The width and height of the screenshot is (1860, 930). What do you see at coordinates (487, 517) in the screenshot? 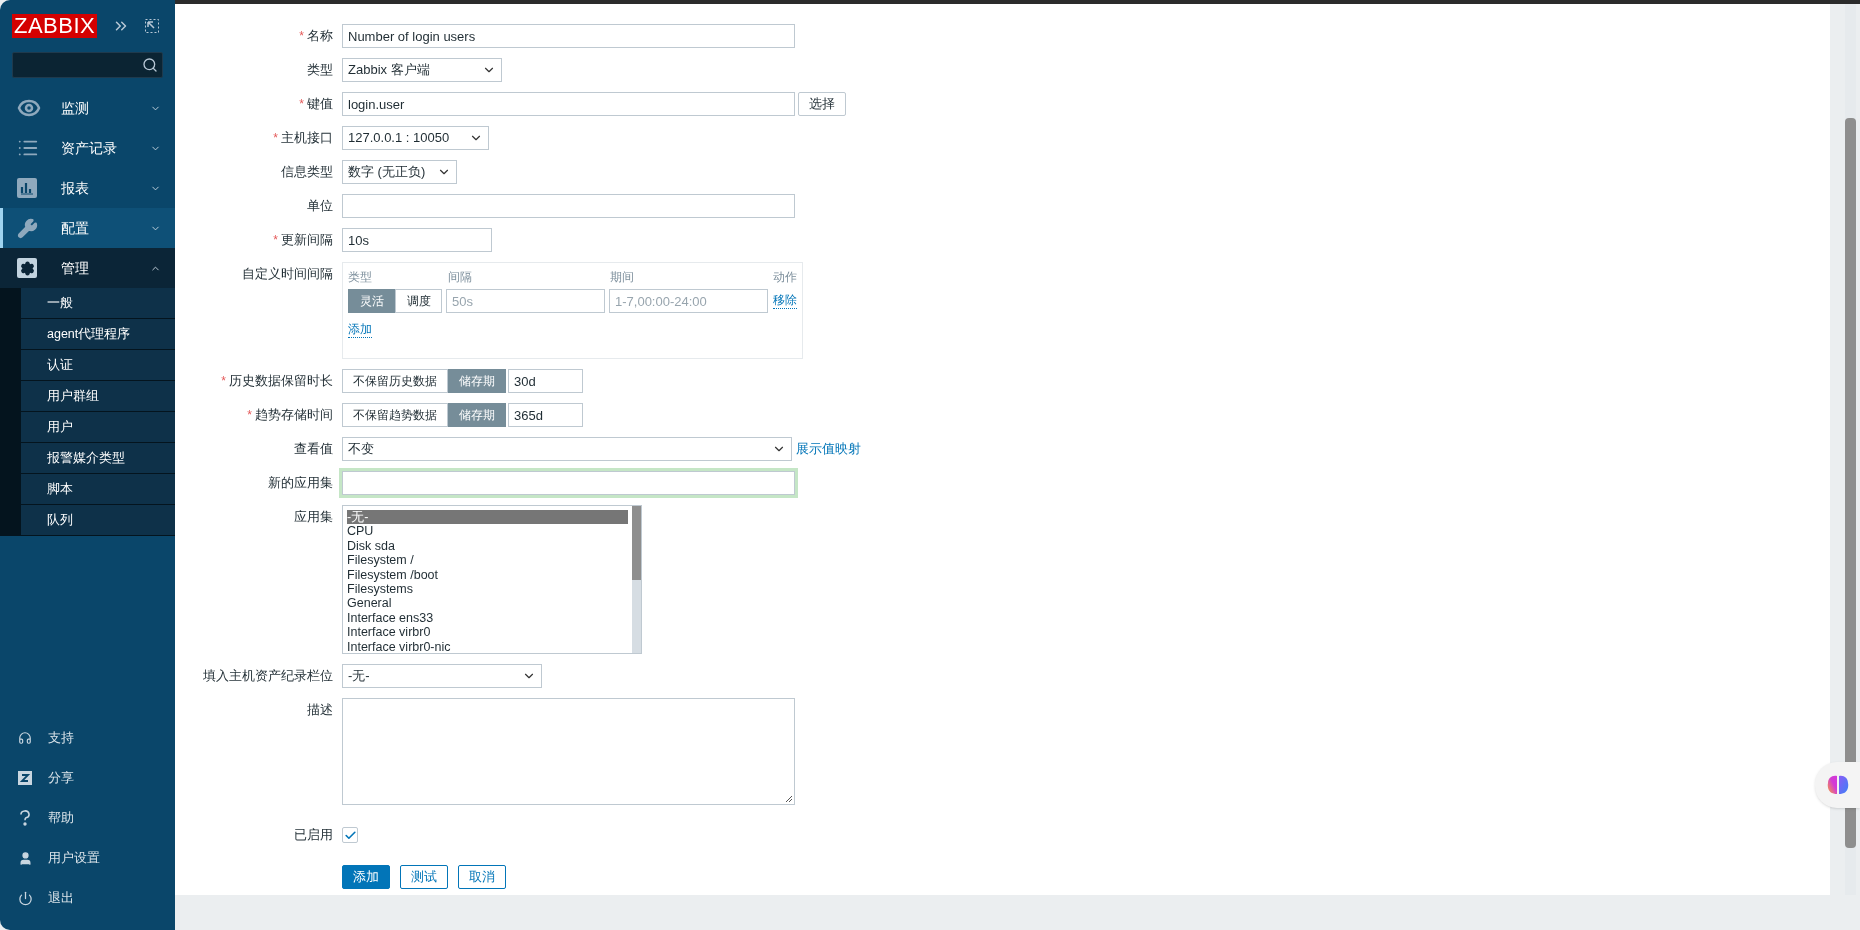
I see `list-option: -无-` at bounding box center [487, 517].